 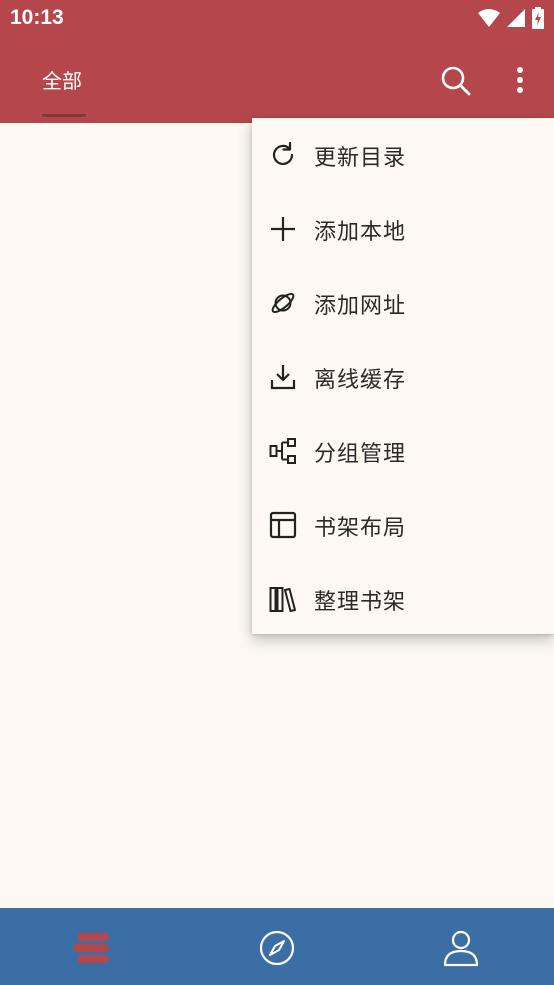 I want to click on status-icons, so click(x=511, y=18).